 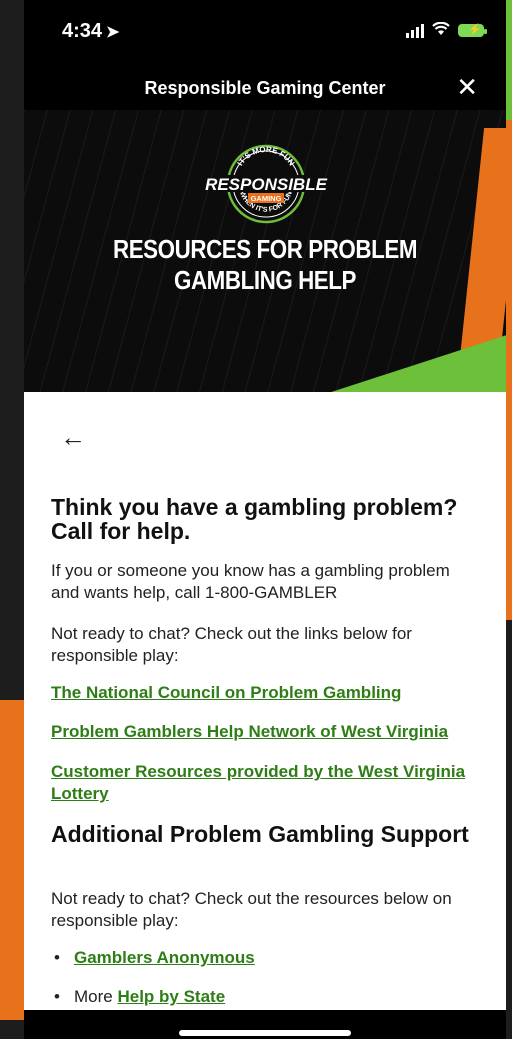 What do you see at coordinates (91, 31) in the screenshot?
I see `status-time: 4:34 ➤` at bounding box center [91, 31].